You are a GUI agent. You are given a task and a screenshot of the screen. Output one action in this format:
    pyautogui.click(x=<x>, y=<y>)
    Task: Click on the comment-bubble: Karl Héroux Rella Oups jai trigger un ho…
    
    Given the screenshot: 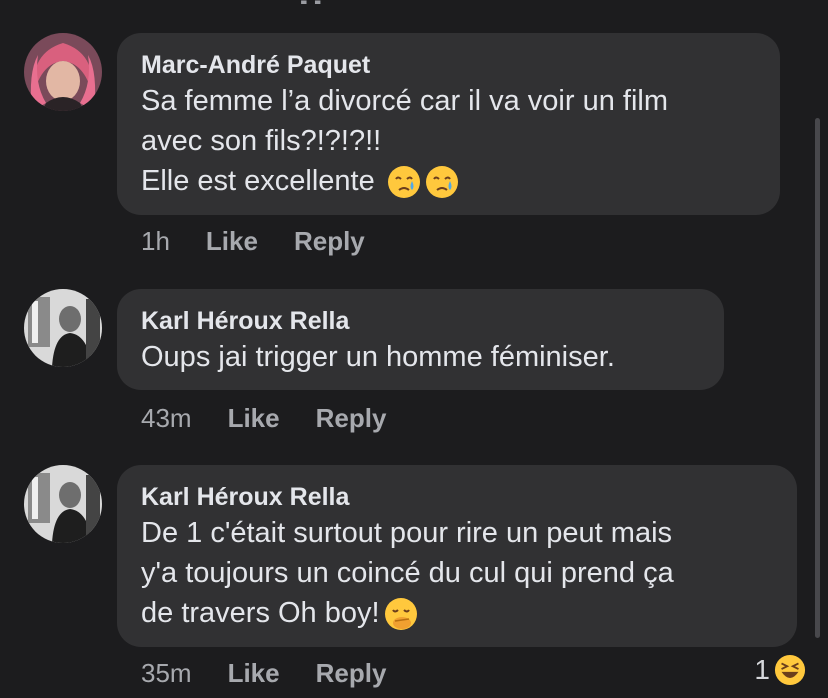 What is the action you would take?
    pyautogui.click(x=420, y=339)
    